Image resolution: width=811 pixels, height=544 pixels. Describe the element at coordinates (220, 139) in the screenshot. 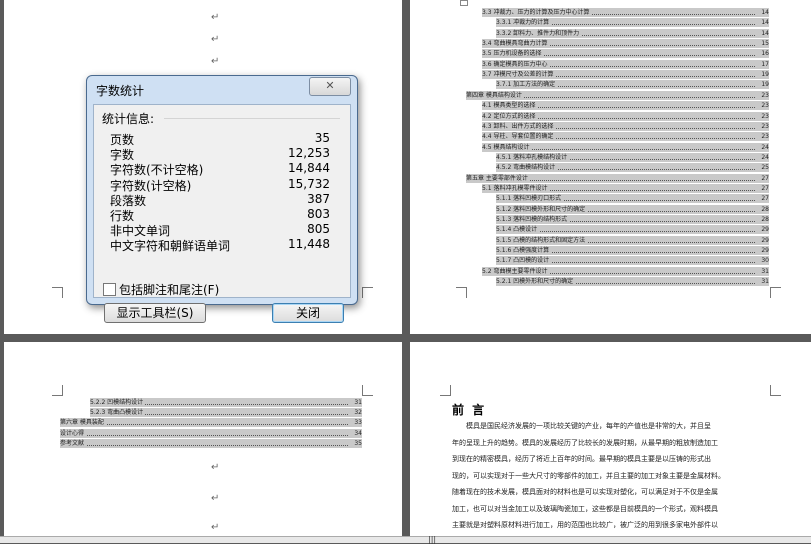

I see `stat-row: 页数 35` at that location.